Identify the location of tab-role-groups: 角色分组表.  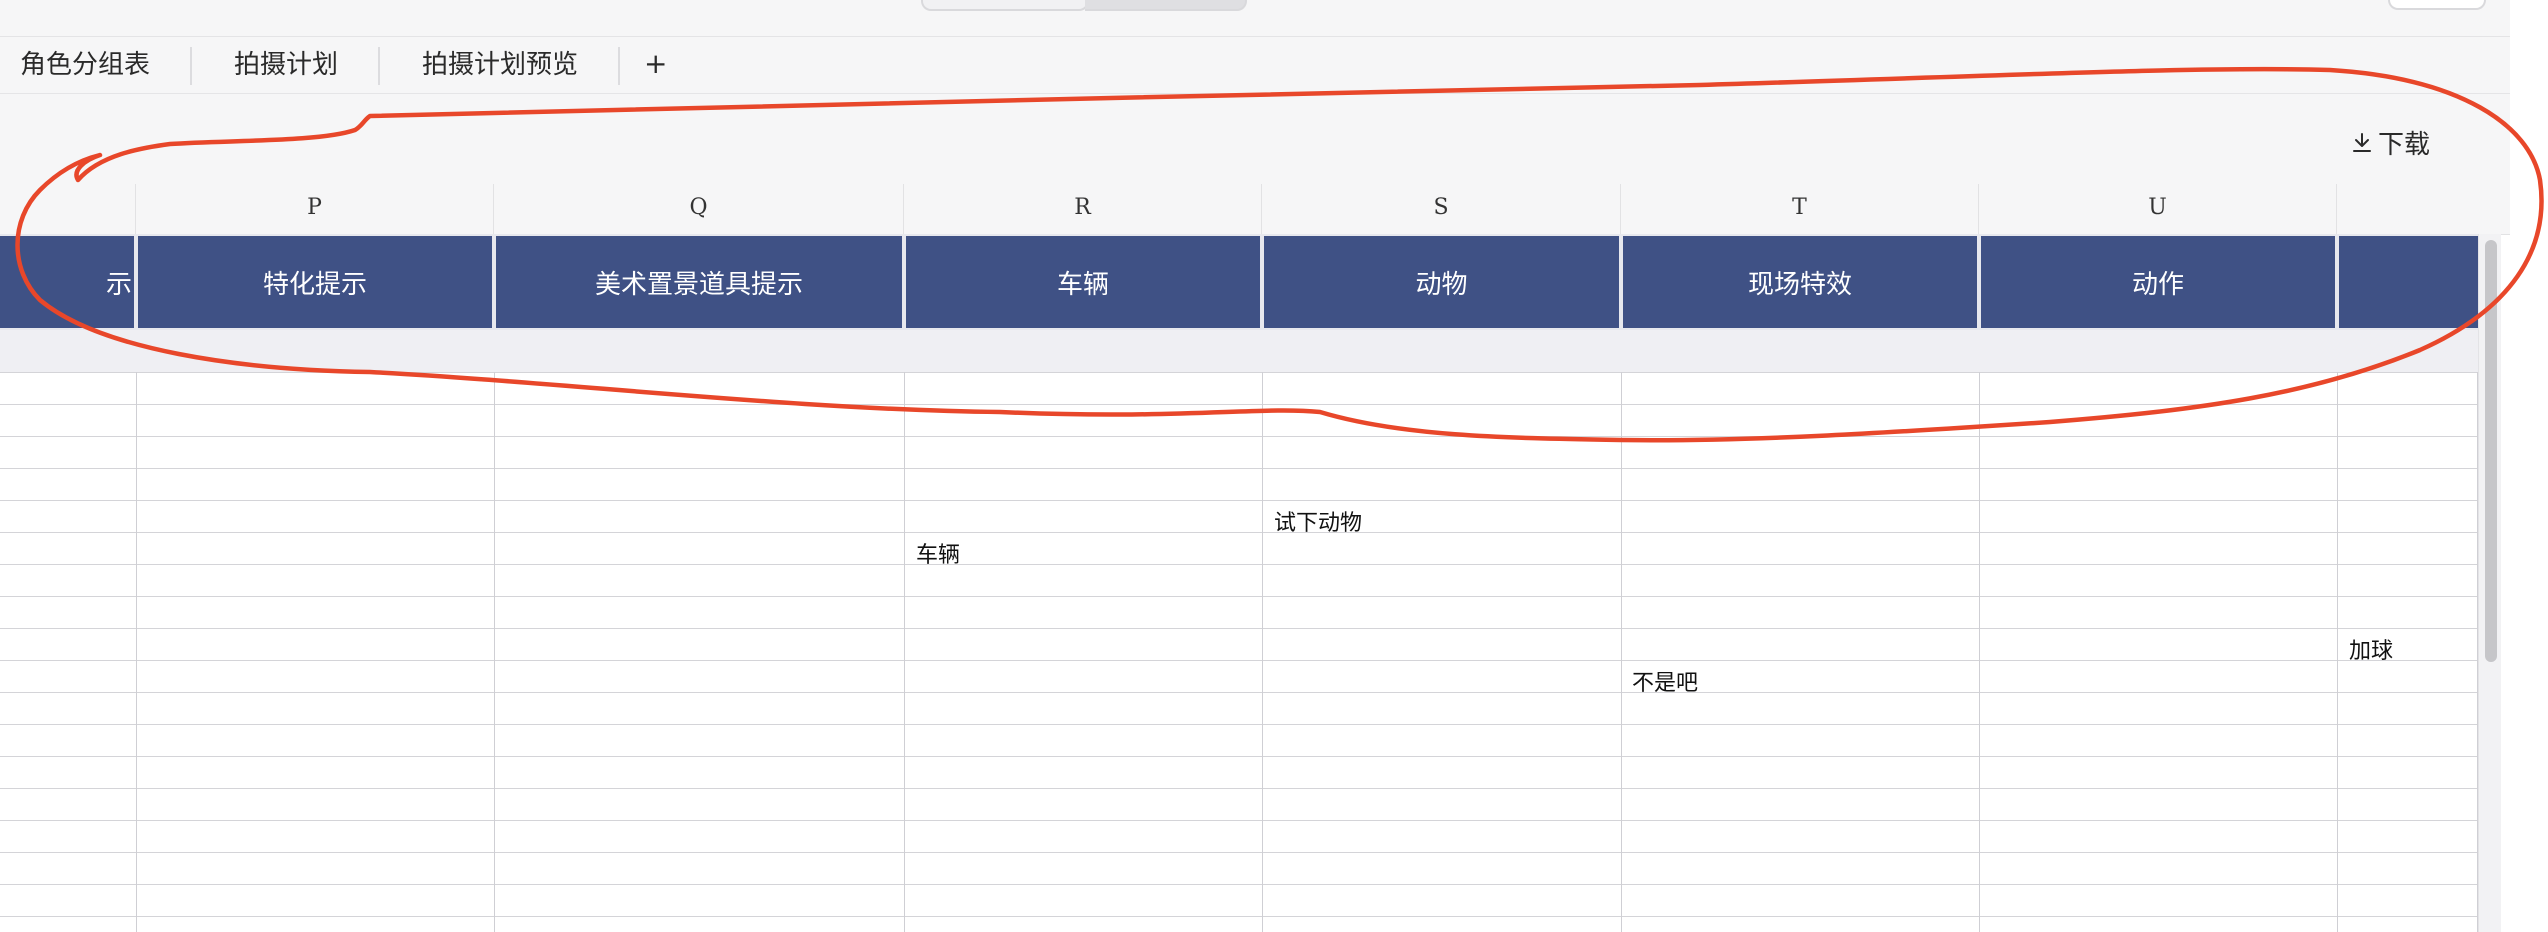
(85, 65).